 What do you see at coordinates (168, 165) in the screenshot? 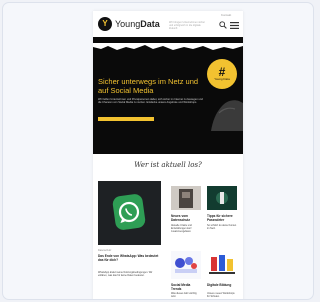
I see `section-title: Wer ist aktuell los?` at bounding box center [168, 165].